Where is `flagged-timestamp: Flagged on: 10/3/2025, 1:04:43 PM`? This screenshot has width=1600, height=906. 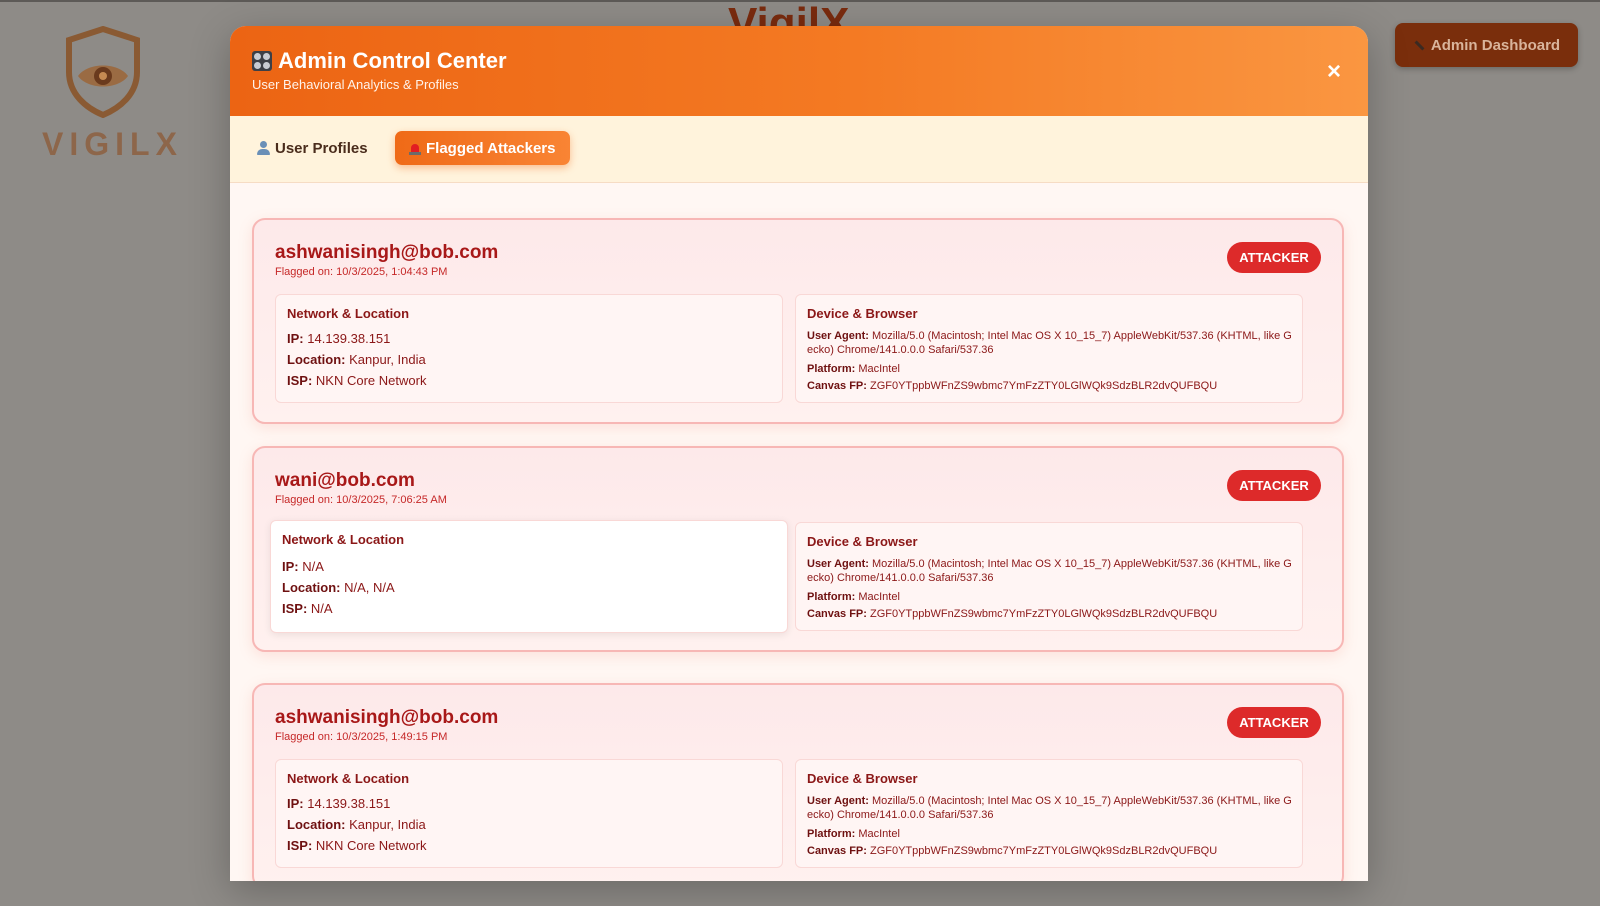 flagged-timestamp: Flagged on: 10/3/2025, 1:04:43 PM is located at coordinates (361, 272).